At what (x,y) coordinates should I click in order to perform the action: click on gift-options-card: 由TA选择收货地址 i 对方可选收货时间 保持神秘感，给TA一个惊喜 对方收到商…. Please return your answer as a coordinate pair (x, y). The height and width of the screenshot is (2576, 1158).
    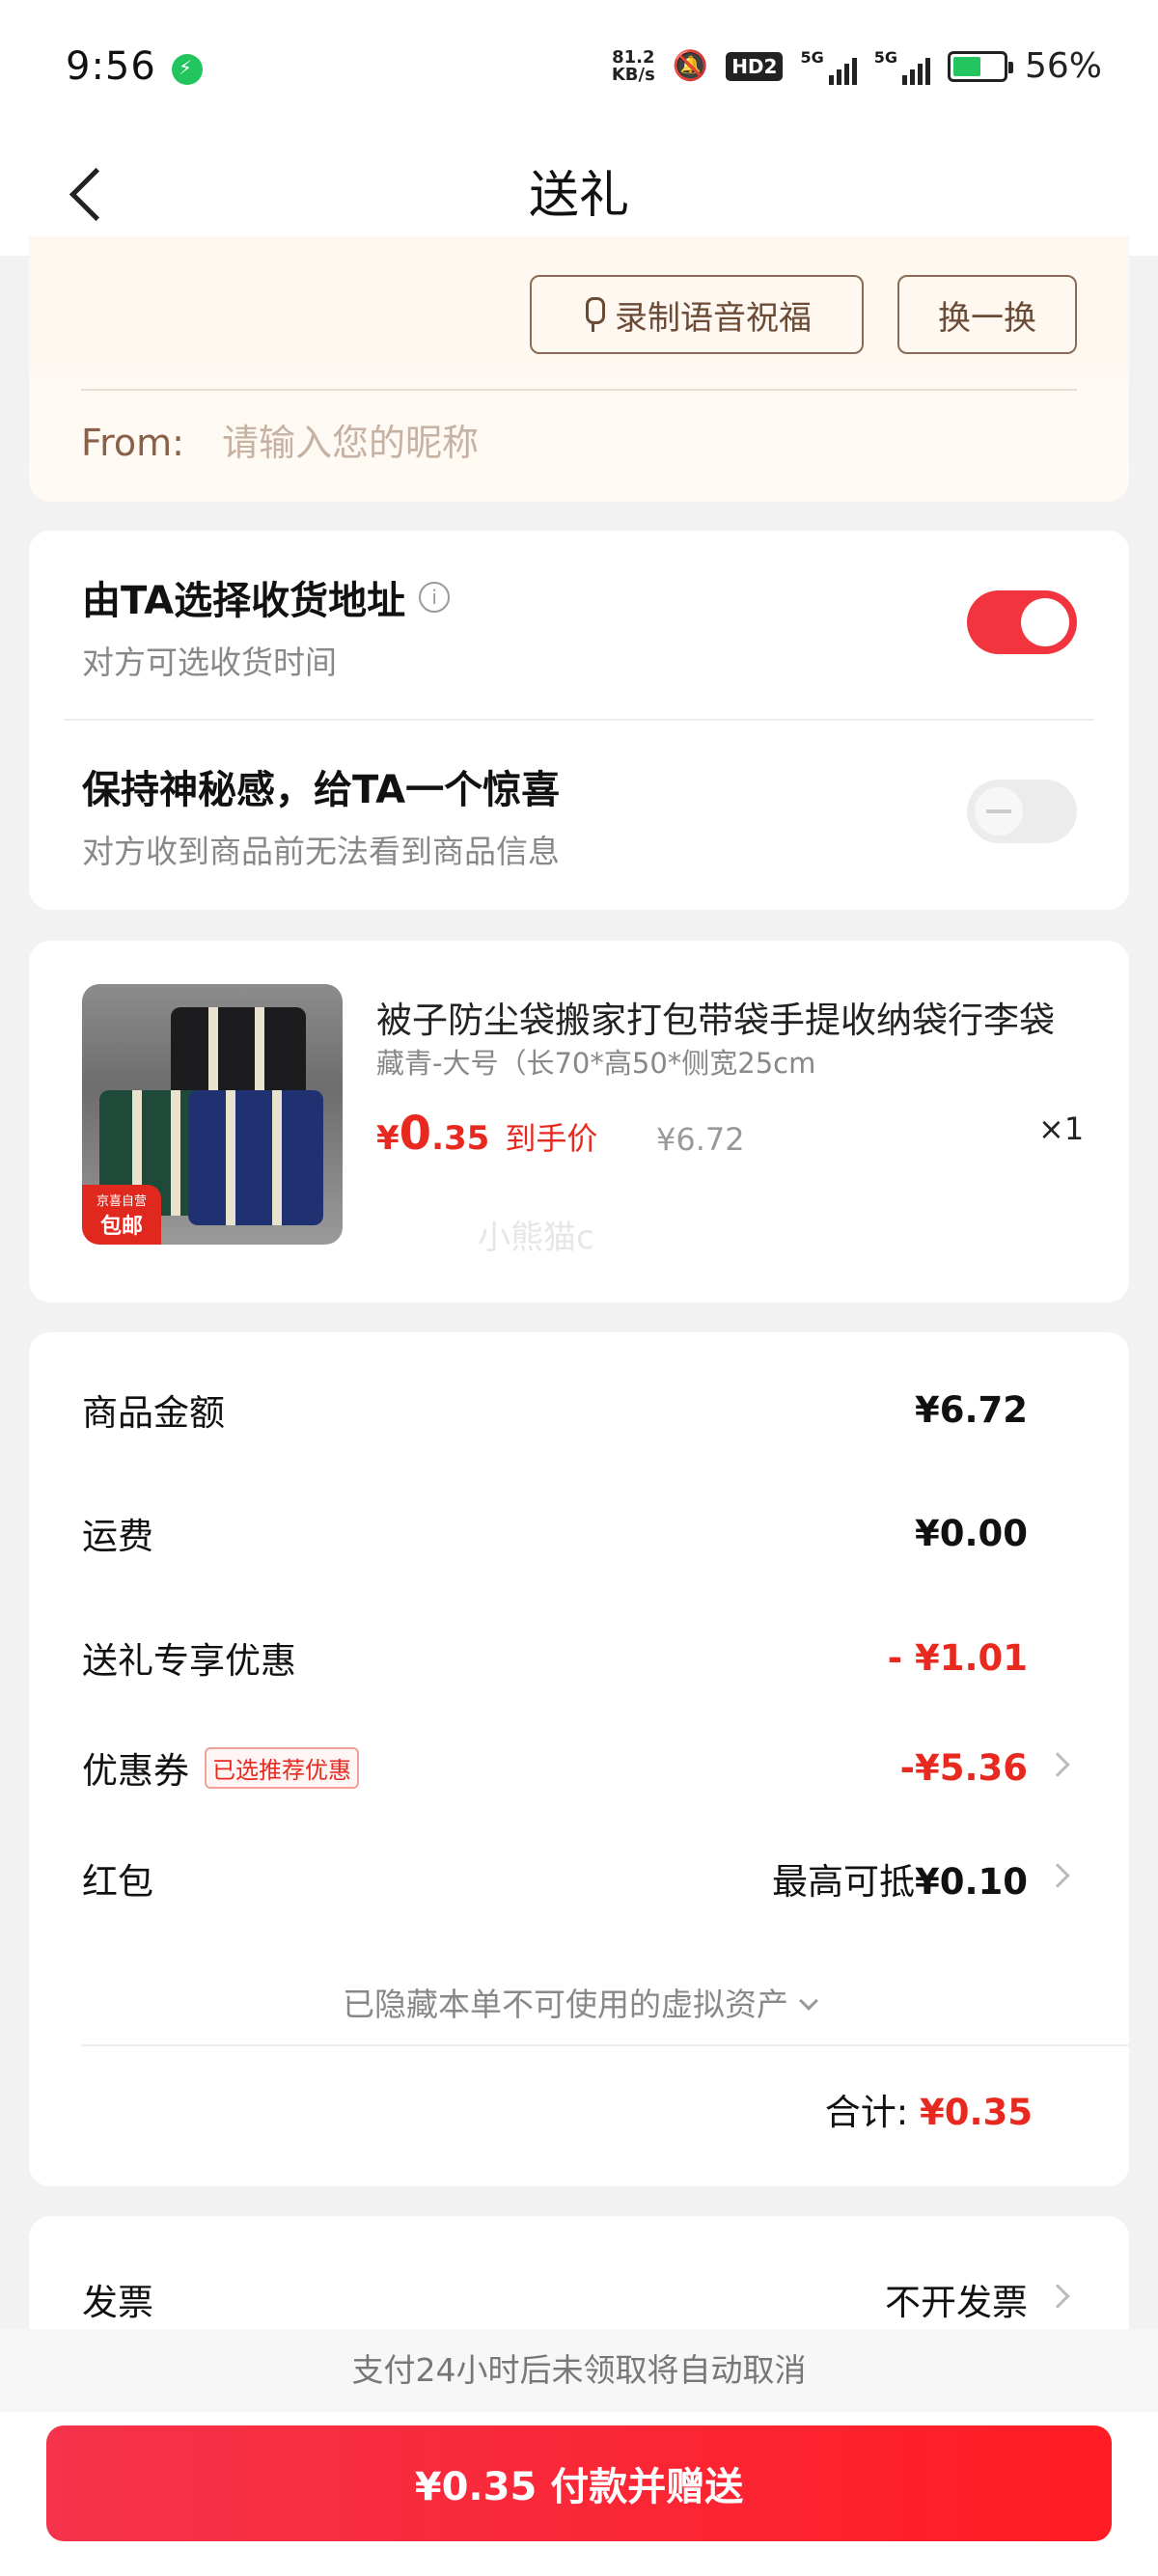
    Looking at the image, I should click on (579, 720).